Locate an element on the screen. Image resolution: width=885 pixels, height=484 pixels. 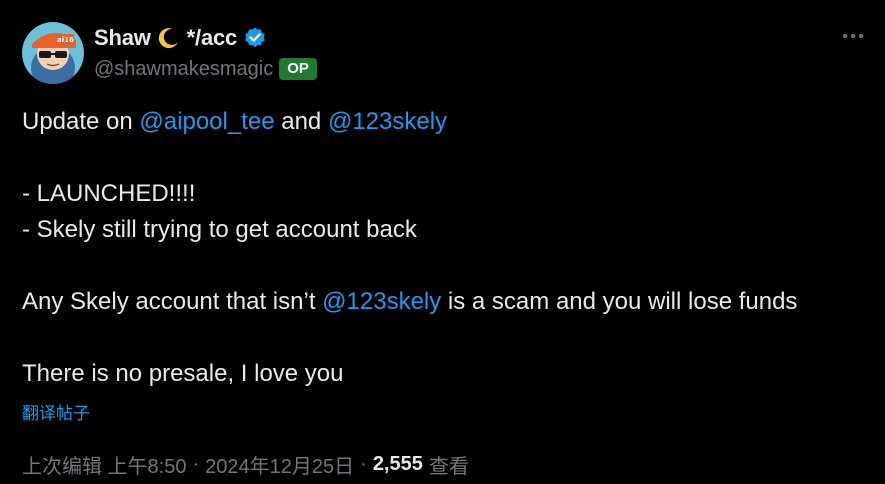
tweet-meta-row: 上次编辑 上午8:50 · 2024年12月25日 · 2,555 查看 is located at coordinates (245, 464).